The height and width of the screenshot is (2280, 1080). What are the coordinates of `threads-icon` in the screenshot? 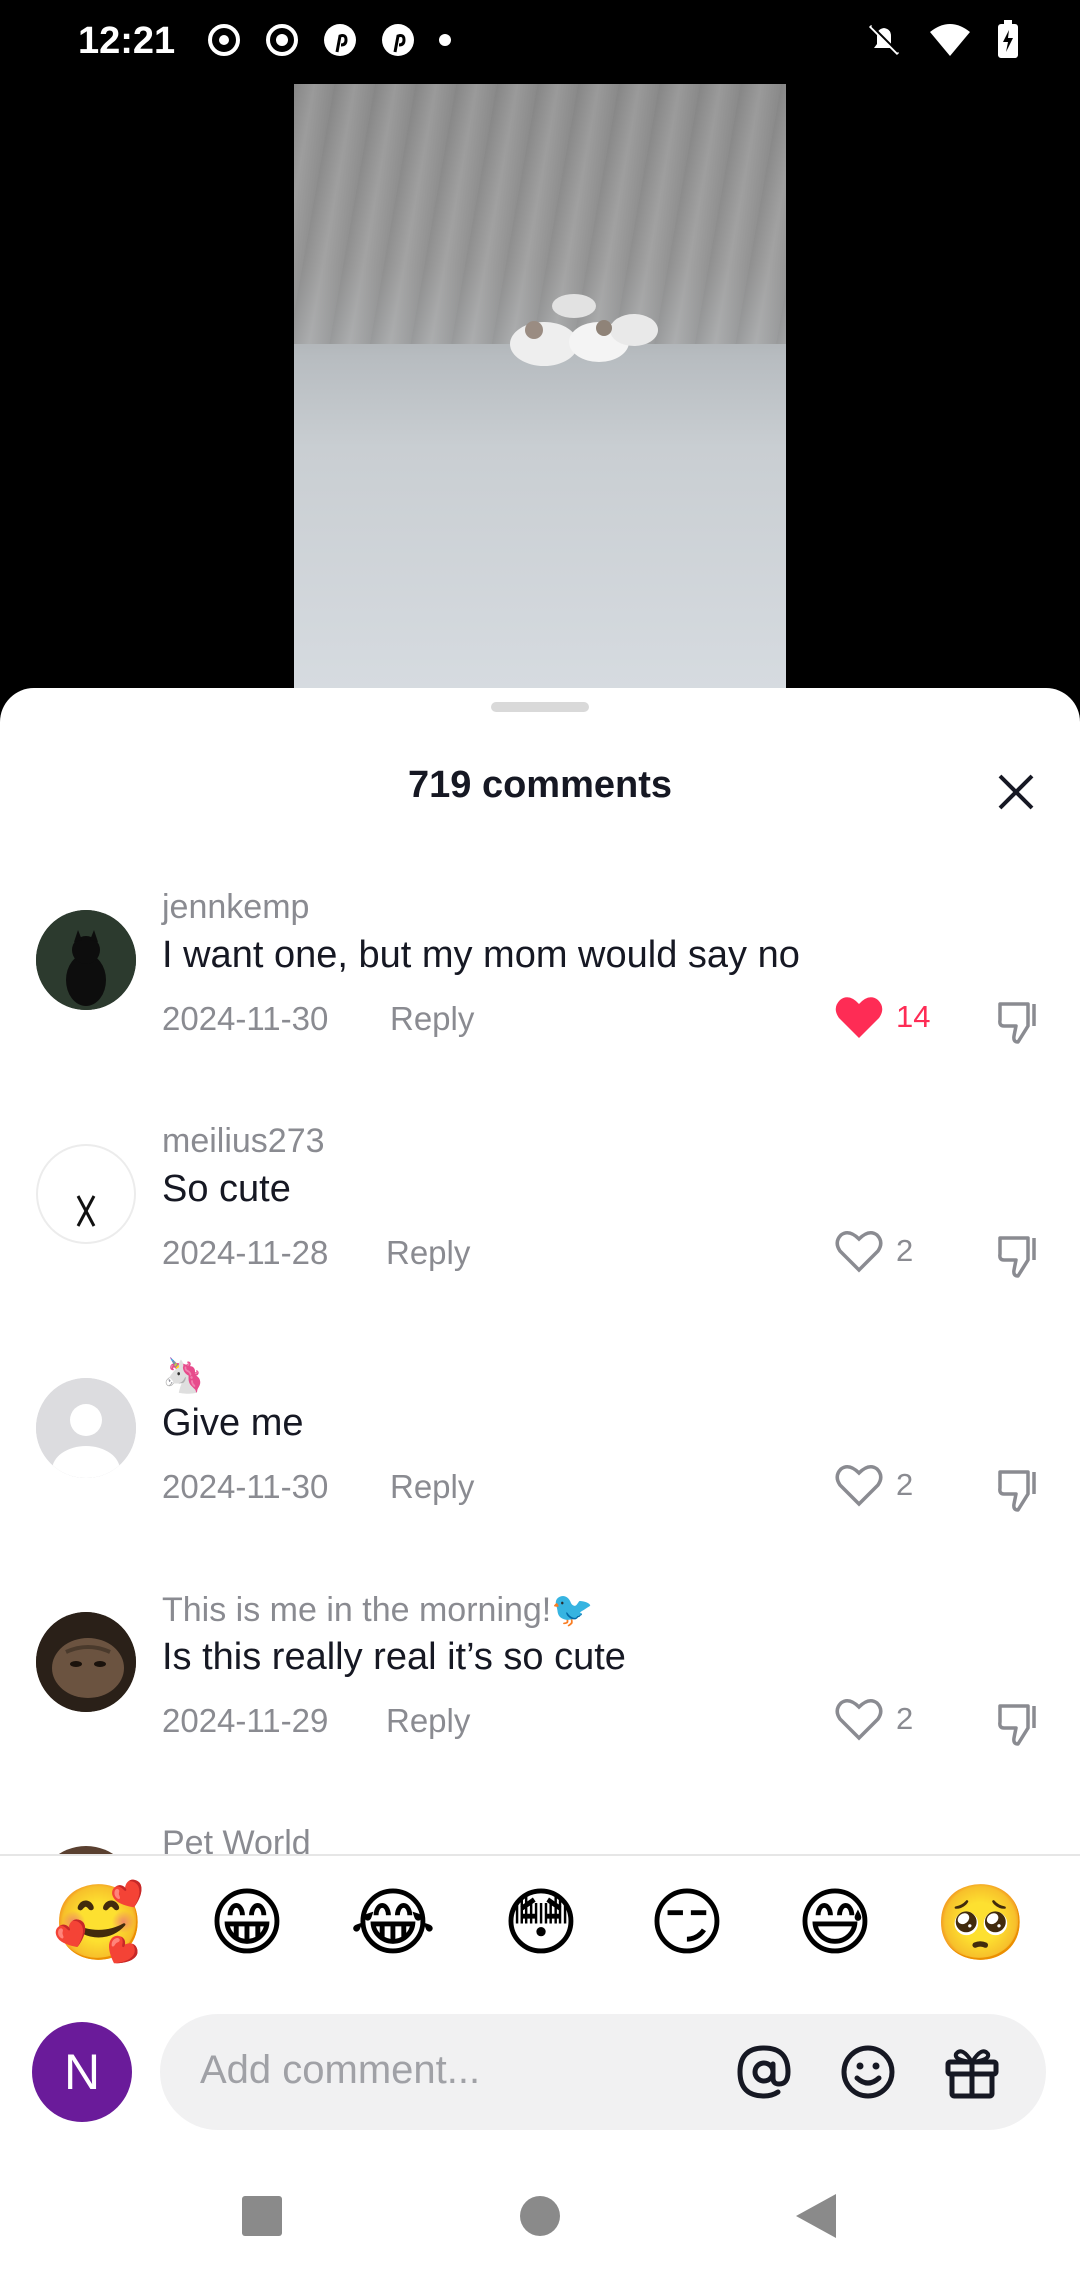 It's located at (224, 40).